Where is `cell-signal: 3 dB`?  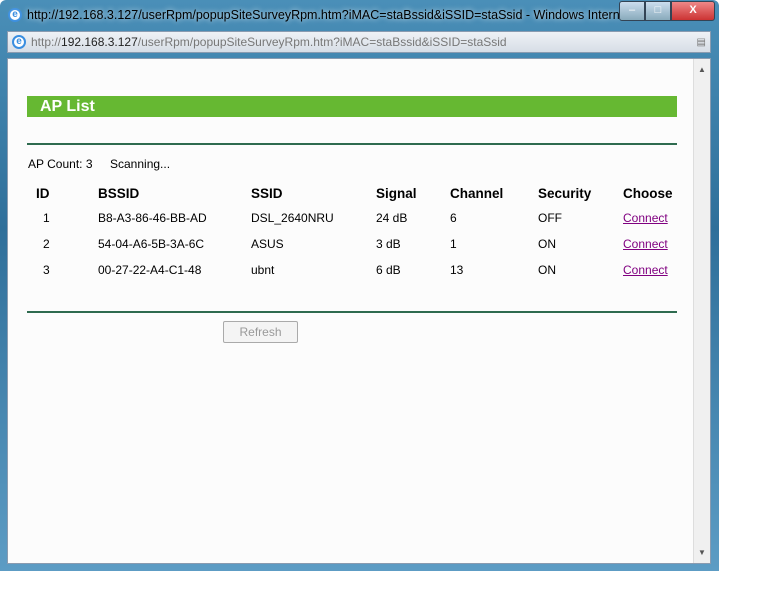 cell-signal: 3 dB is located at coordinates (388, 244).